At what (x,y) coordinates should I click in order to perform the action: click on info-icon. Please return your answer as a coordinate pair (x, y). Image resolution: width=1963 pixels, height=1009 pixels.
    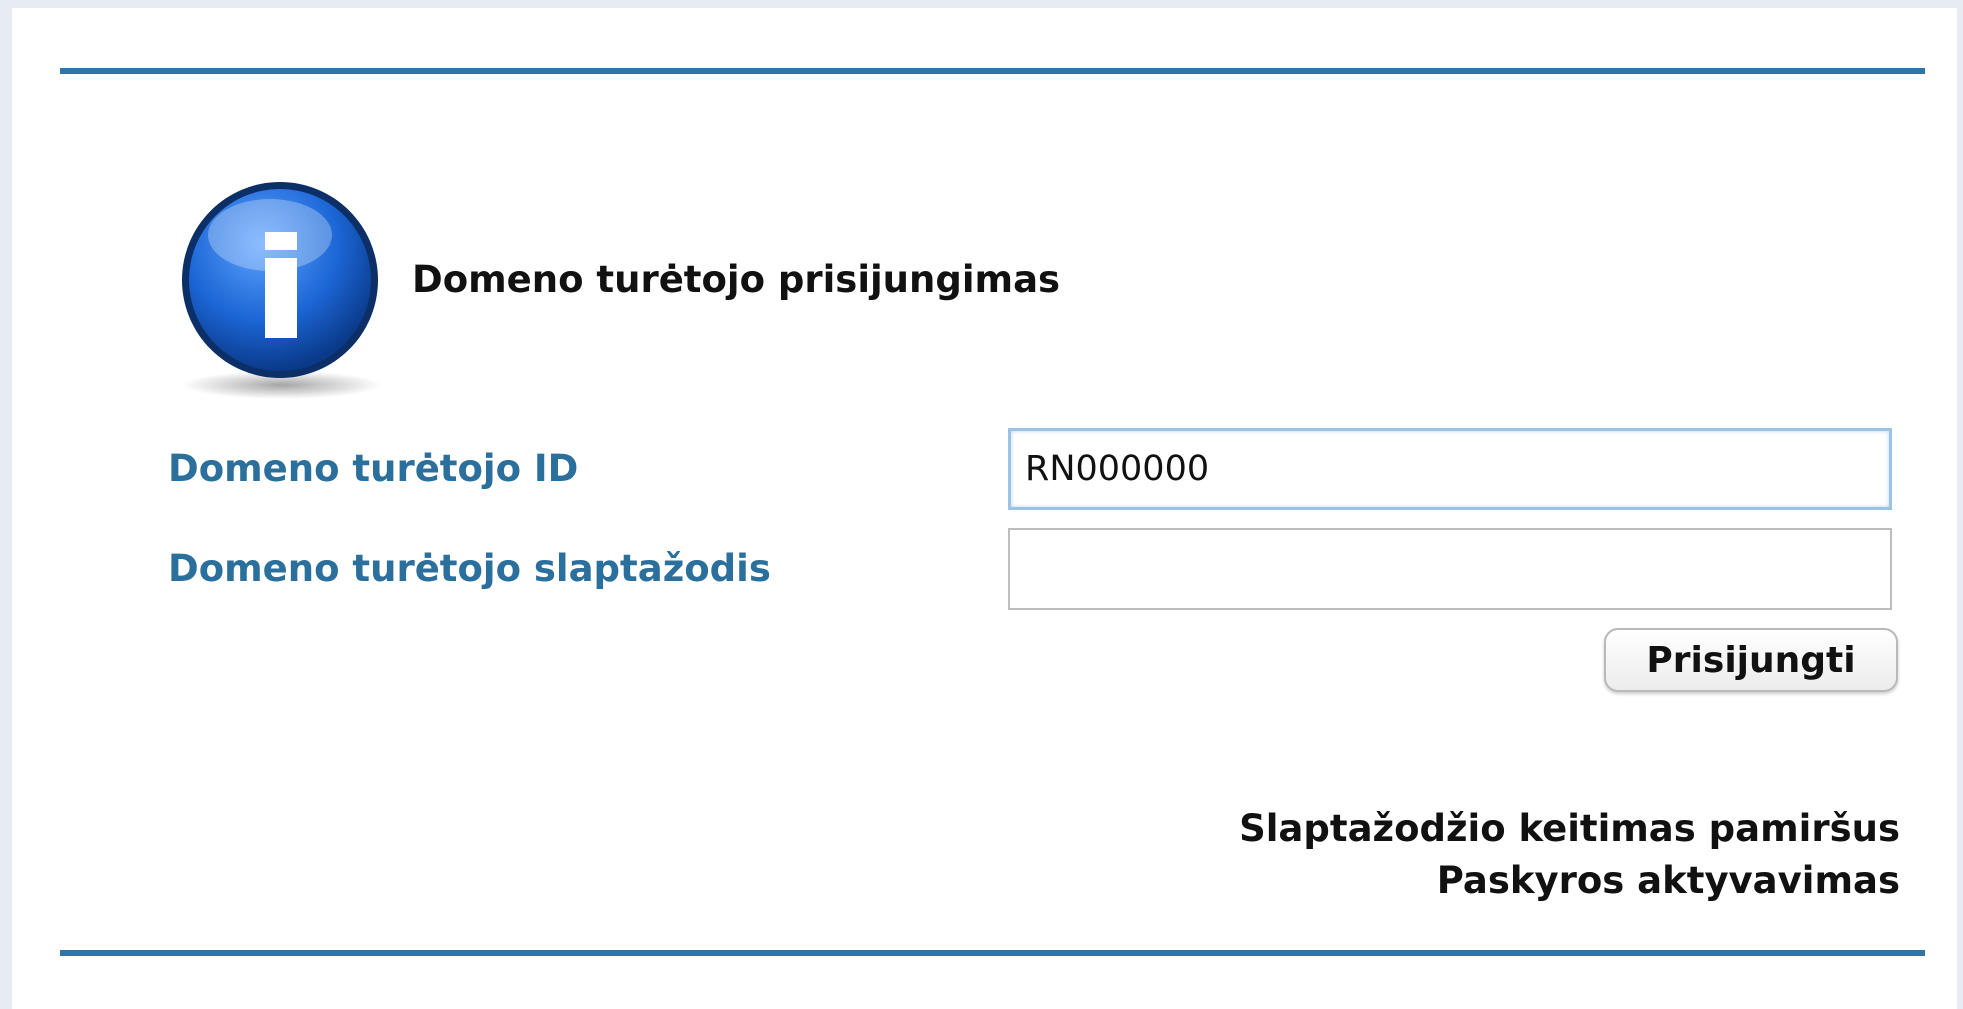
    Looking at the image, I should click on (280, 295).